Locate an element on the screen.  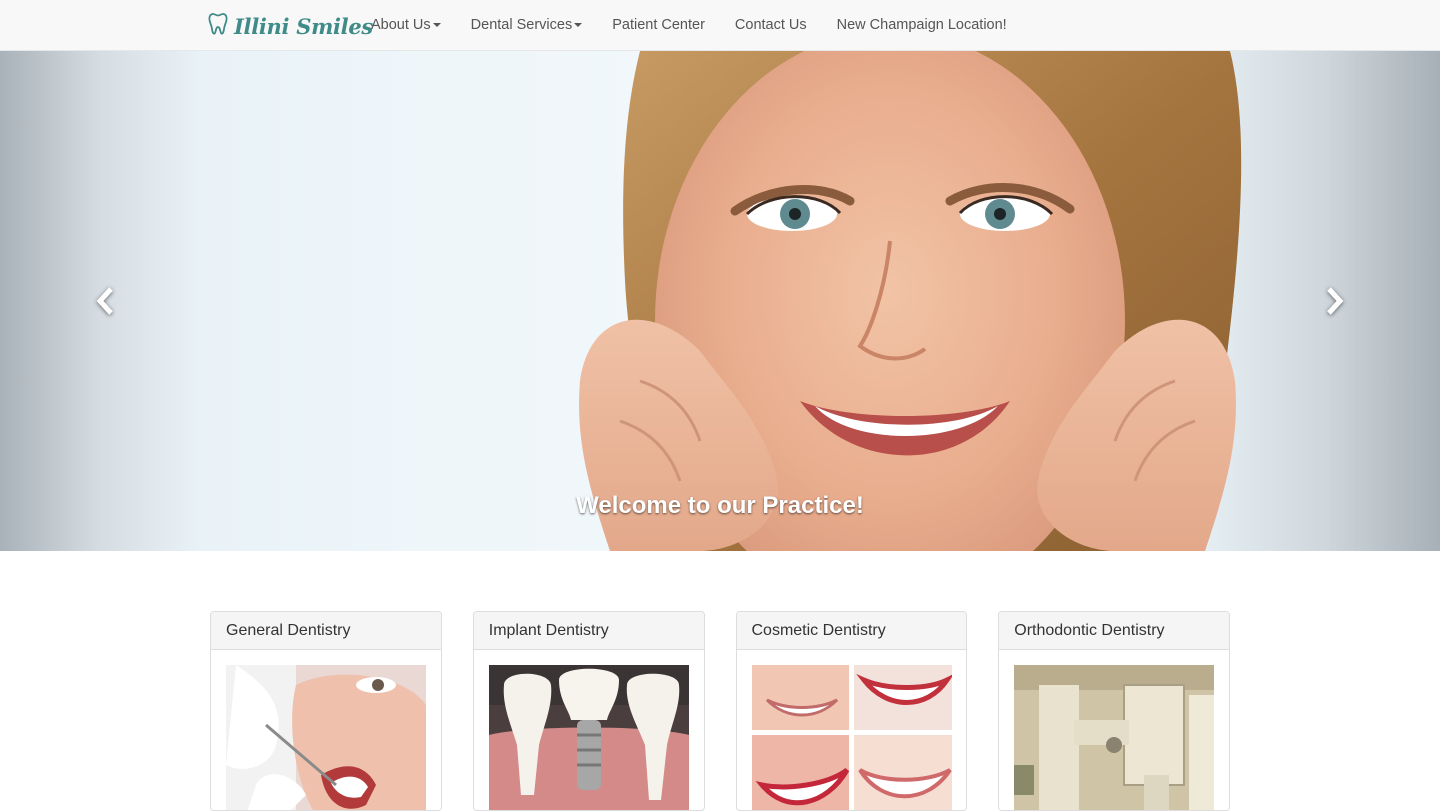
dentist-examining-patient-photo is located at coordinates (326, 737).